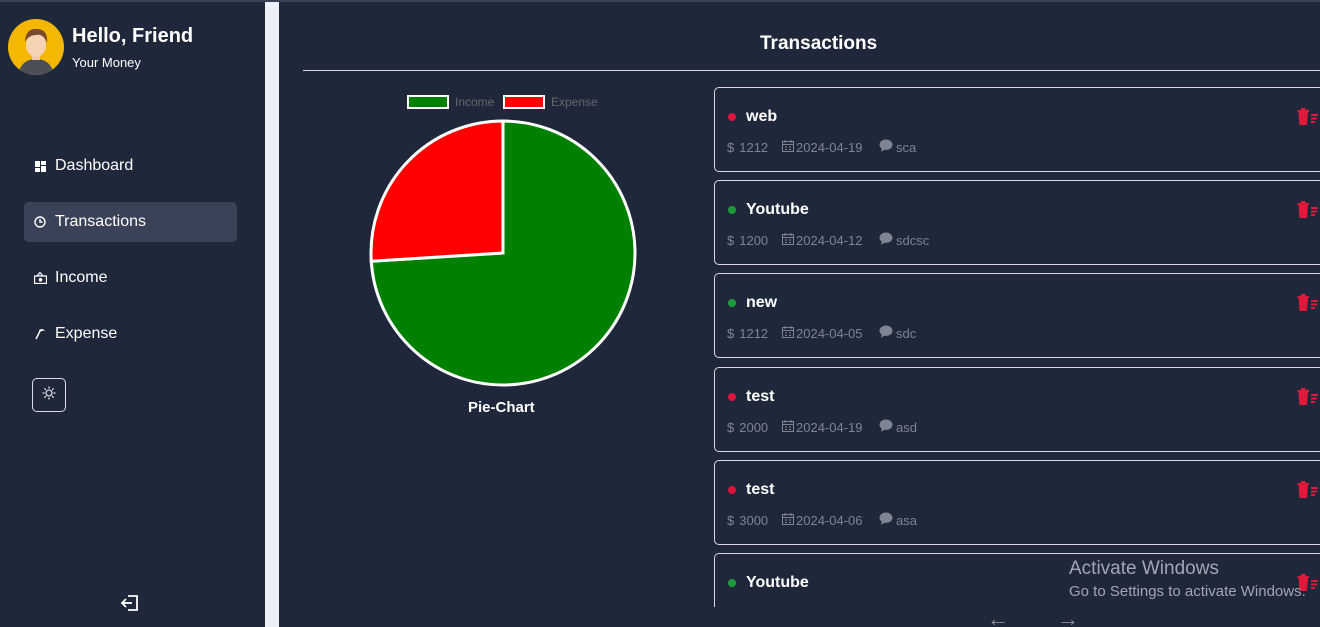 Image resolution: width=1320 pixels, height=627 pixels. Describe the element at coordinates (1187, 591) in the screenshot. I see `watermark-line-2: Go to Settings to activate Windows.` at that location.